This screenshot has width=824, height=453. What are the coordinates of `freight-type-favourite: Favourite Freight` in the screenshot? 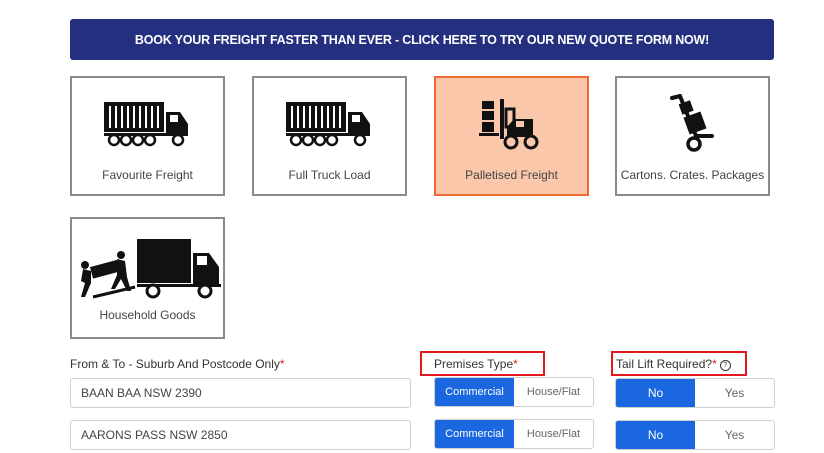 It's located at (147, 136).